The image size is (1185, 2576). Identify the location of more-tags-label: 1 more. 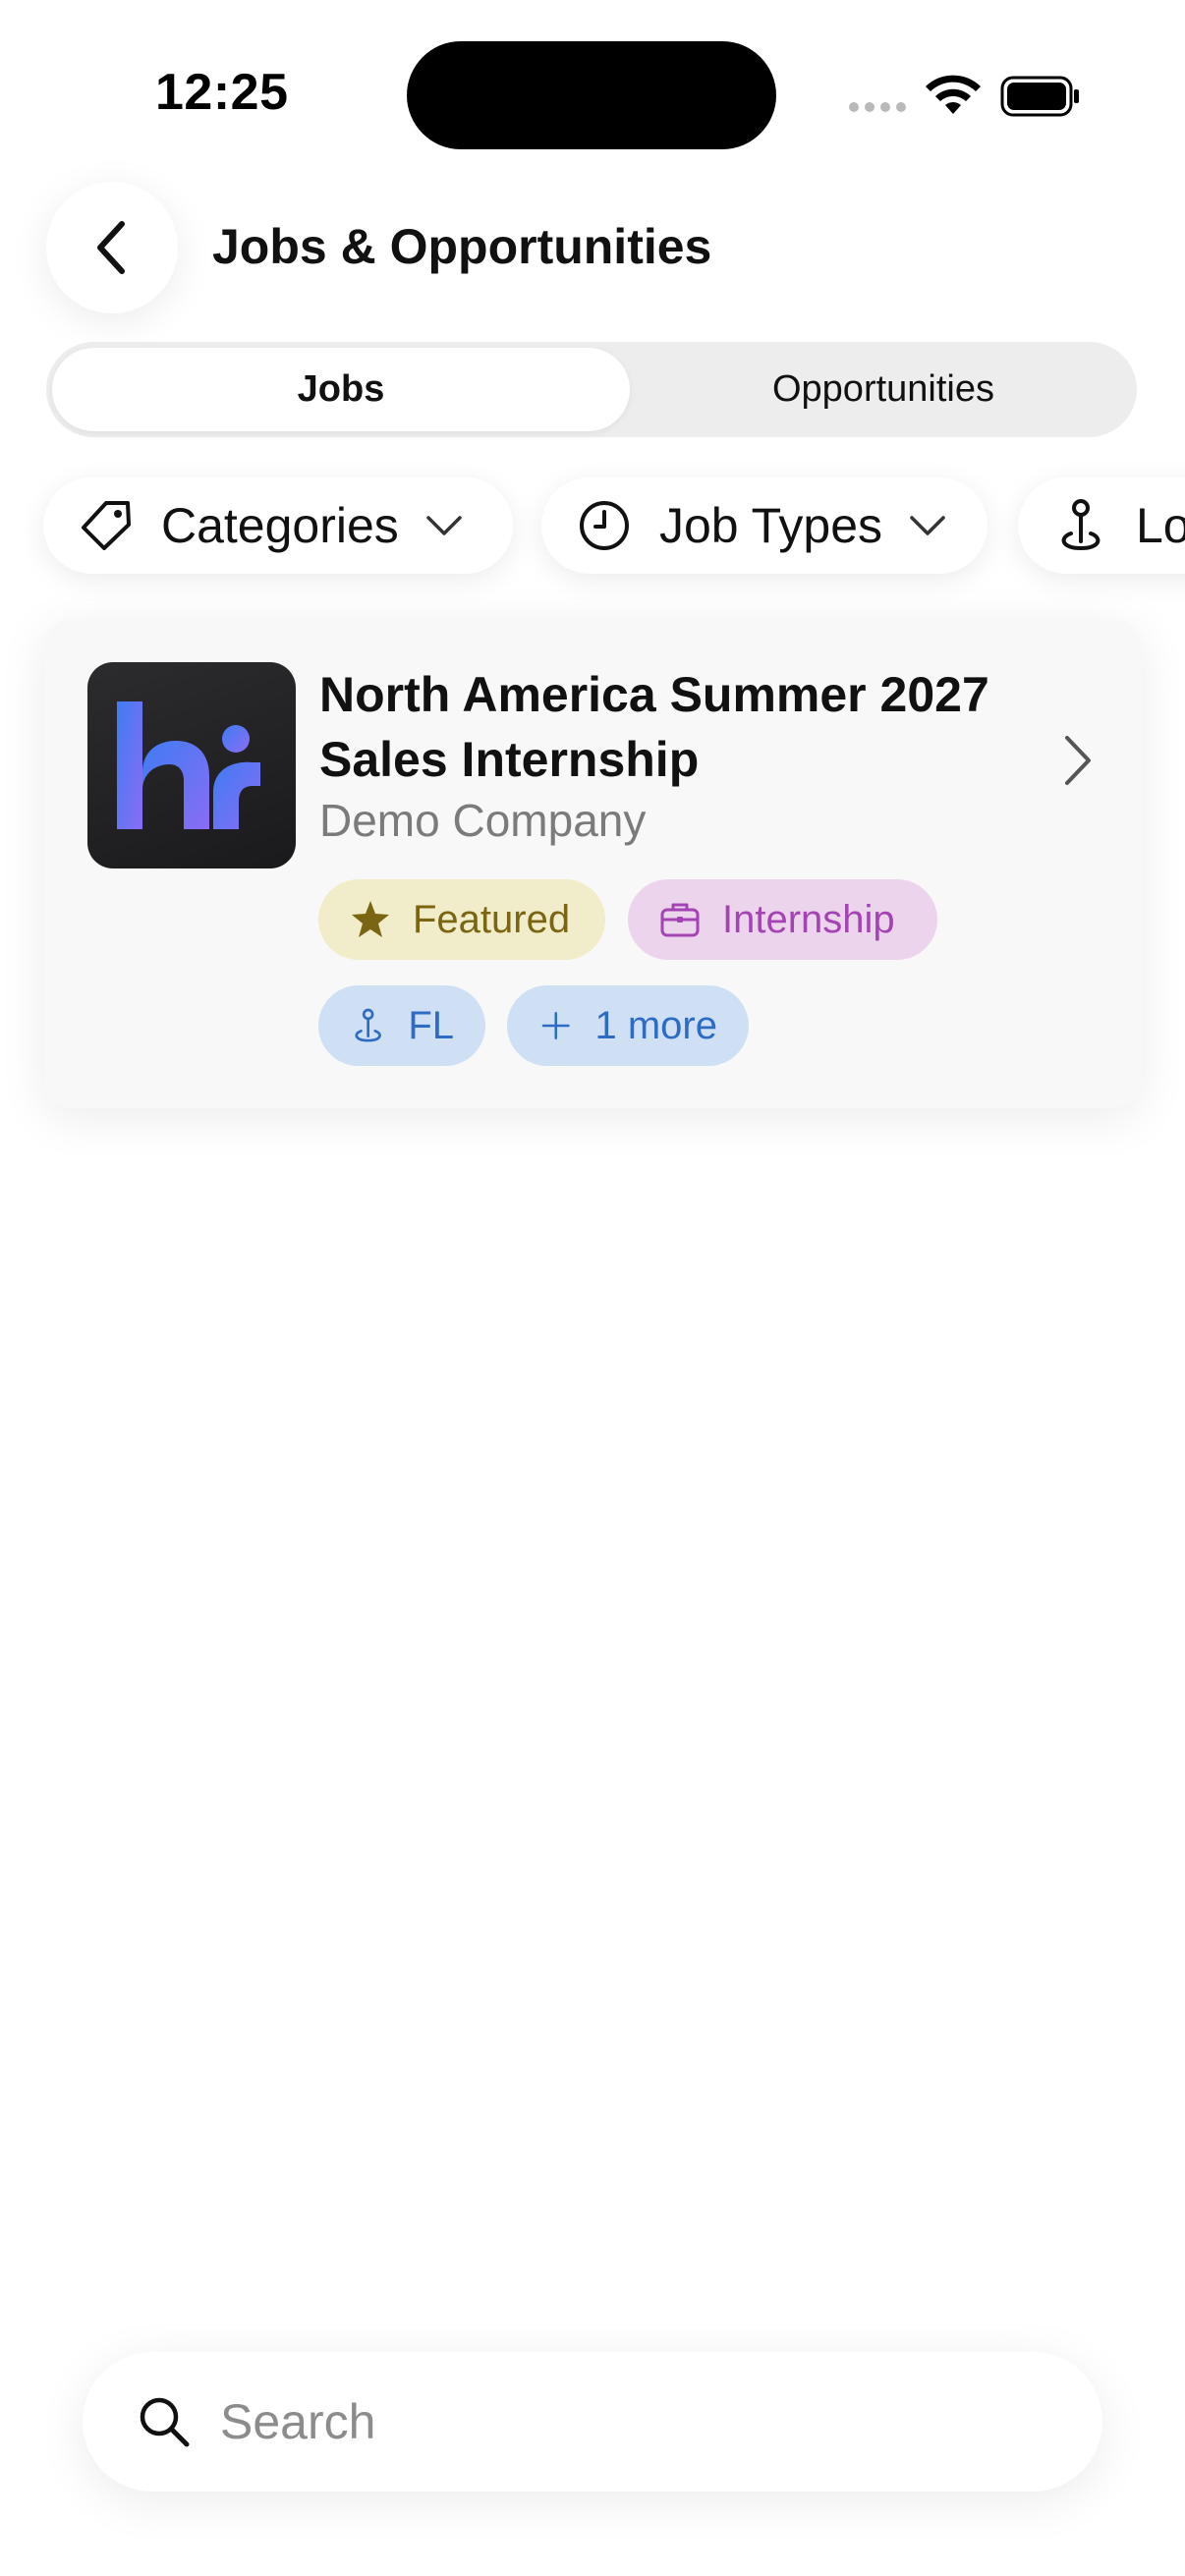
(656, 1025).